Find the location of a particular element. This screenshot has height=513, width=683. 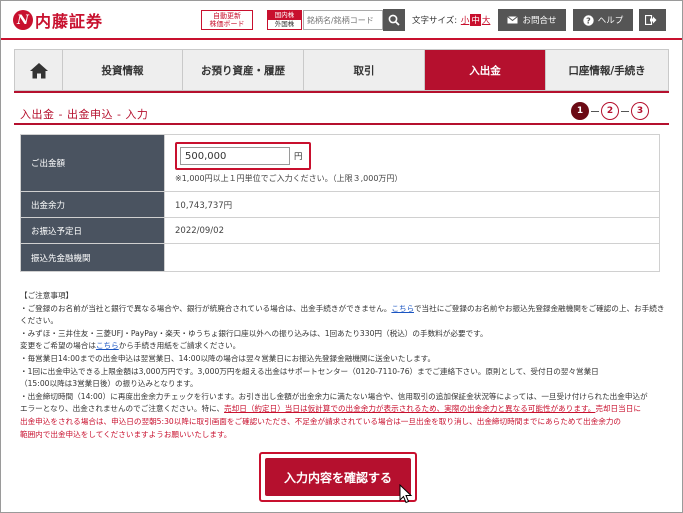

logo: N 内藤証券 is located at coordinates (58, 20).